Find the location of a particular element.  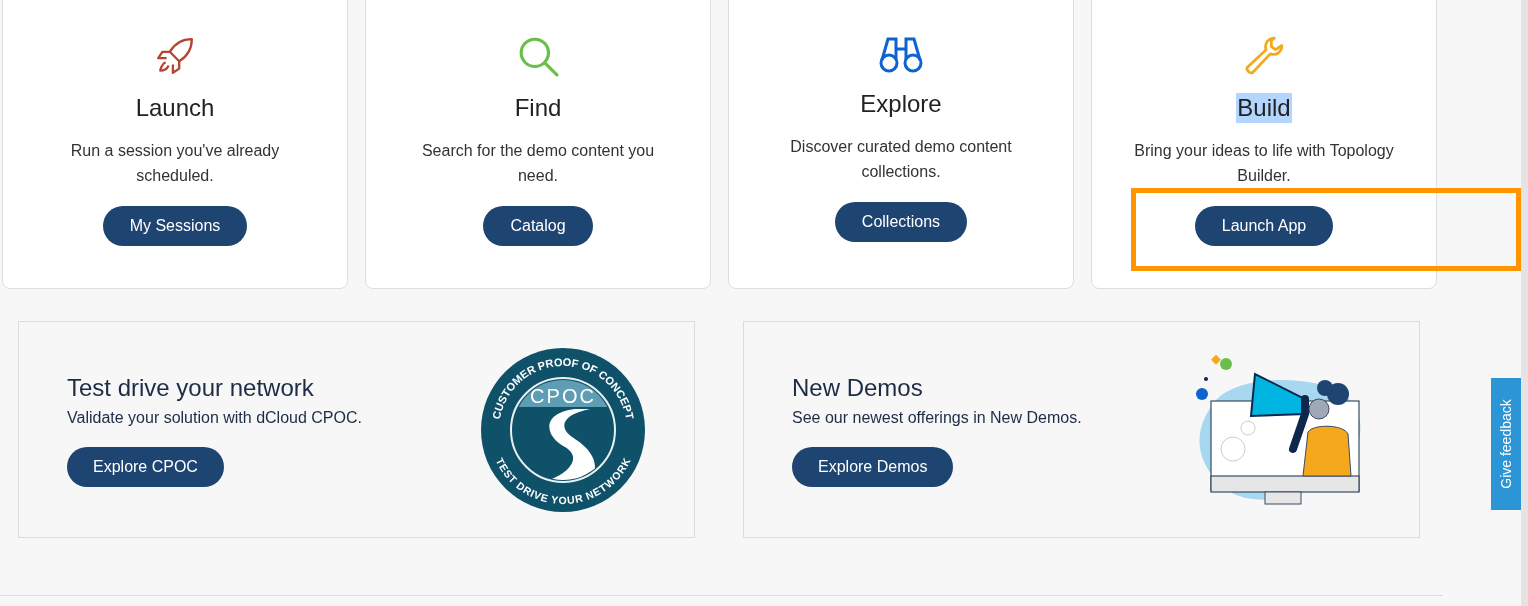

card-button: My Sessions is located at coordinates (175, 226).